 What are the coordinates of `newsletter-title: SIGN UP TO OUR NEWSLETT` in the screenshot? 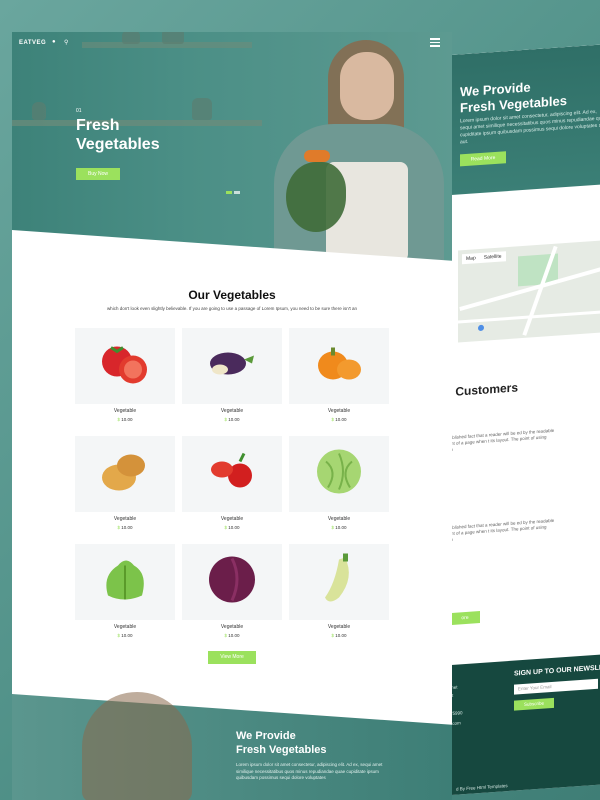 It's located at (557, 670).